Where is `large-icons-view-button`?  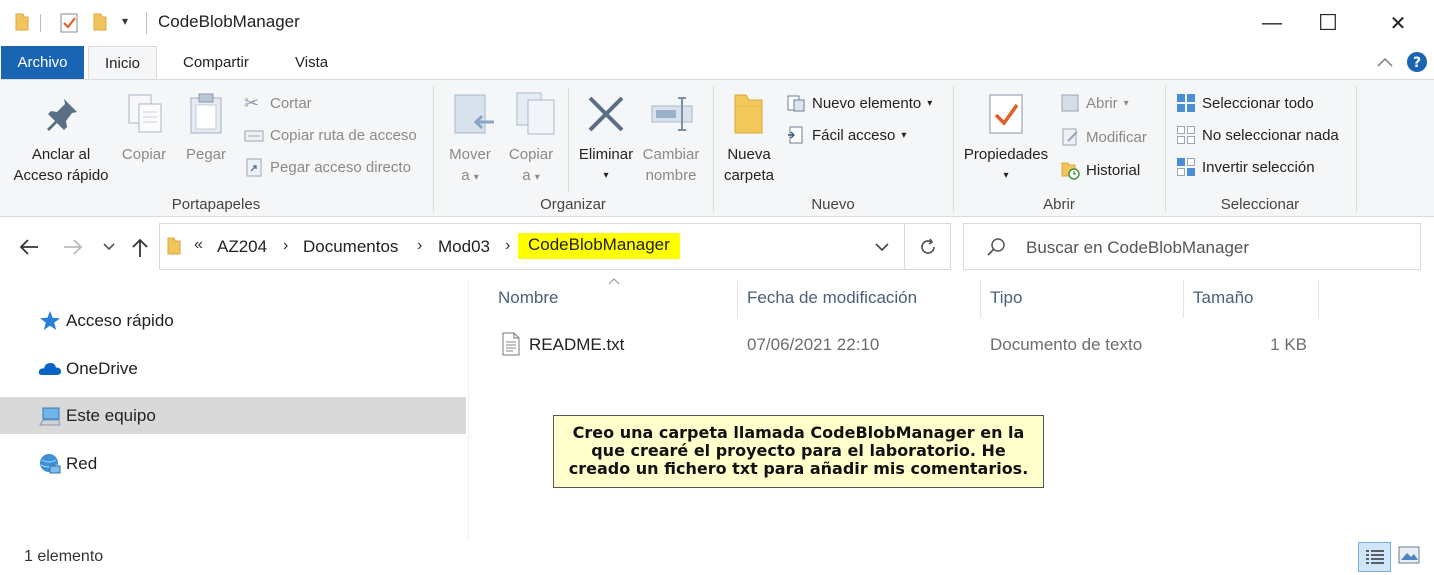
large-icons-view-button is located at coordinates (1410, 556).